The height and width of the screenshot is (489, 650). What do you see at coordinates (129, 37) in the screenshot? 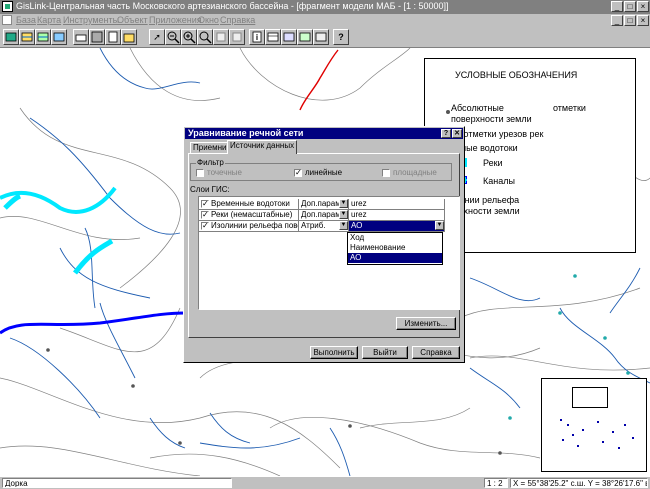
I see `open-icon` at bounding box center [129, 37].